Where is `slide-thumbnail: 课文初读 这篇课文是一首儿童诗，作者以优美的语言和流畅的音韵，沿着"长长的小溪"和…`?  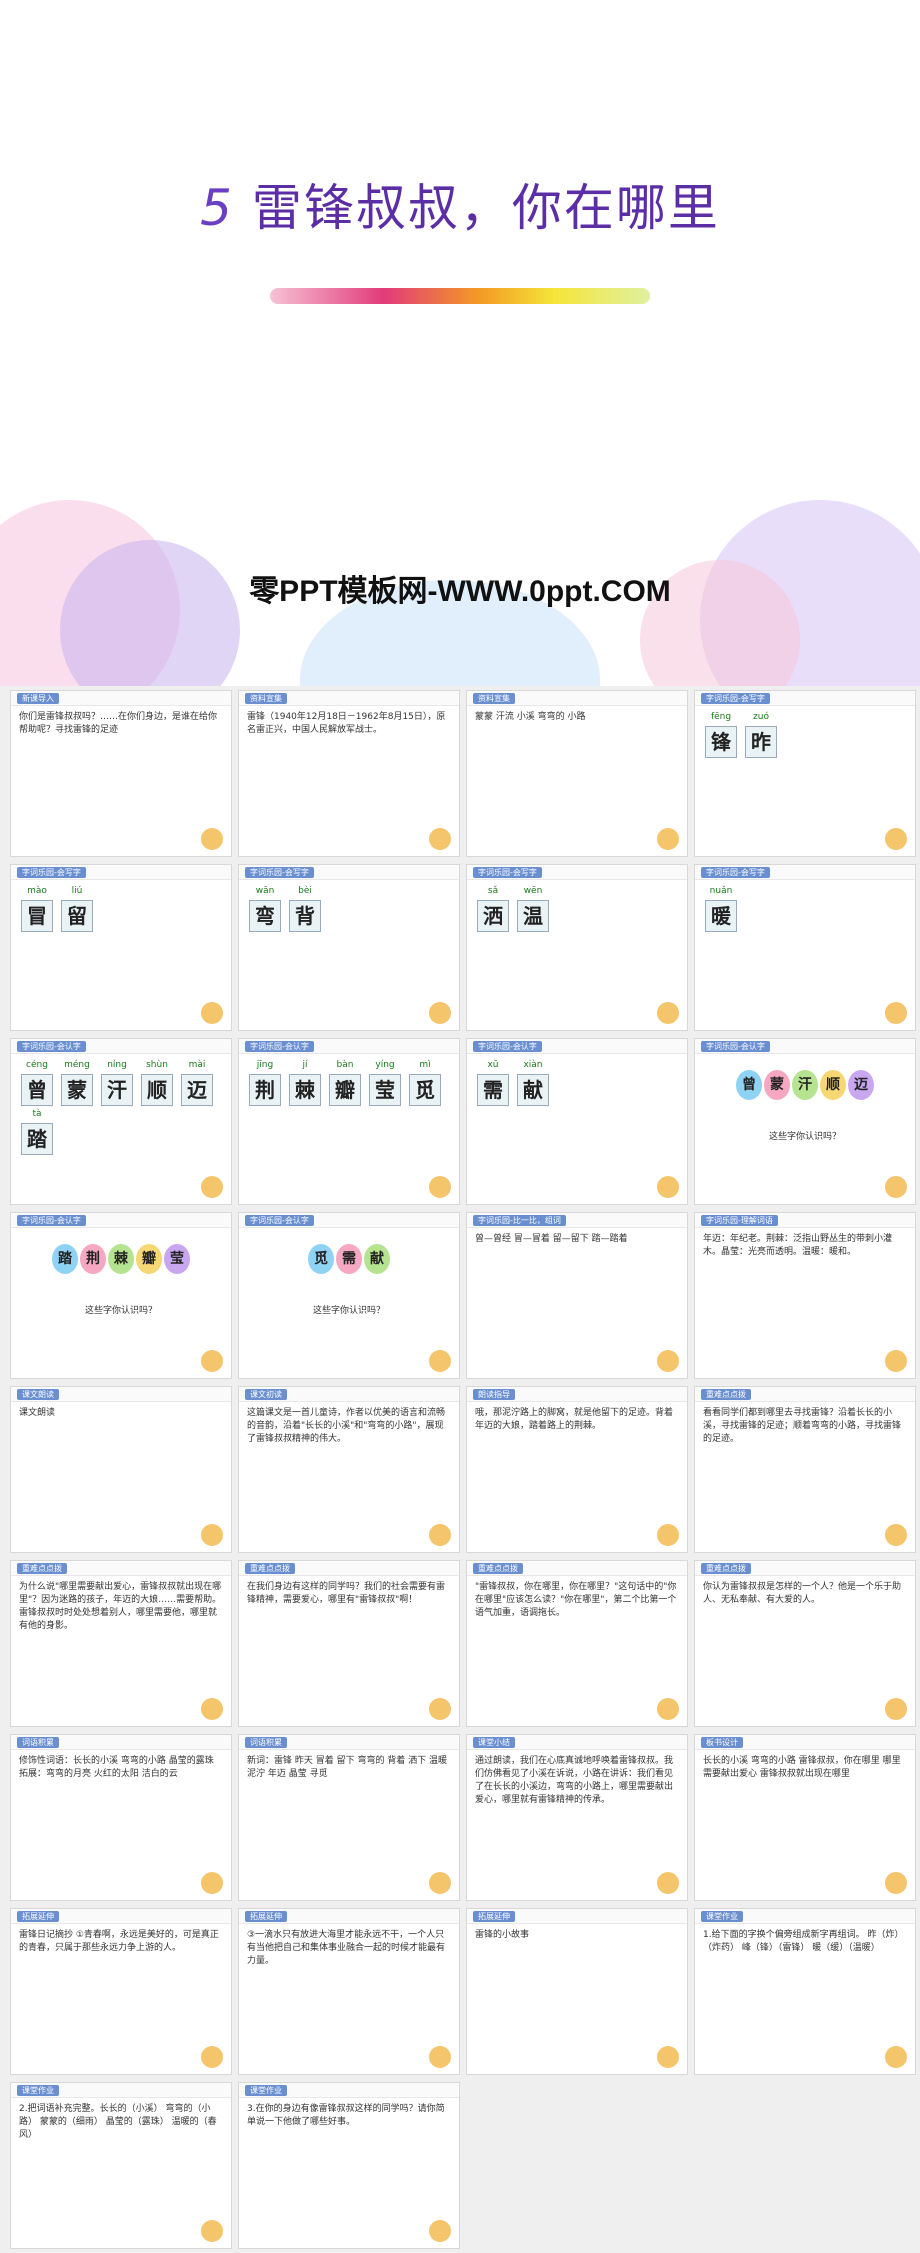 slide-thumbnail: 课文初读 这篇课文是一首儿童诗，作者以优美的语言和流畅的音韵，沿着"长长的小溪"和… is located at coordinates (349, 1469).